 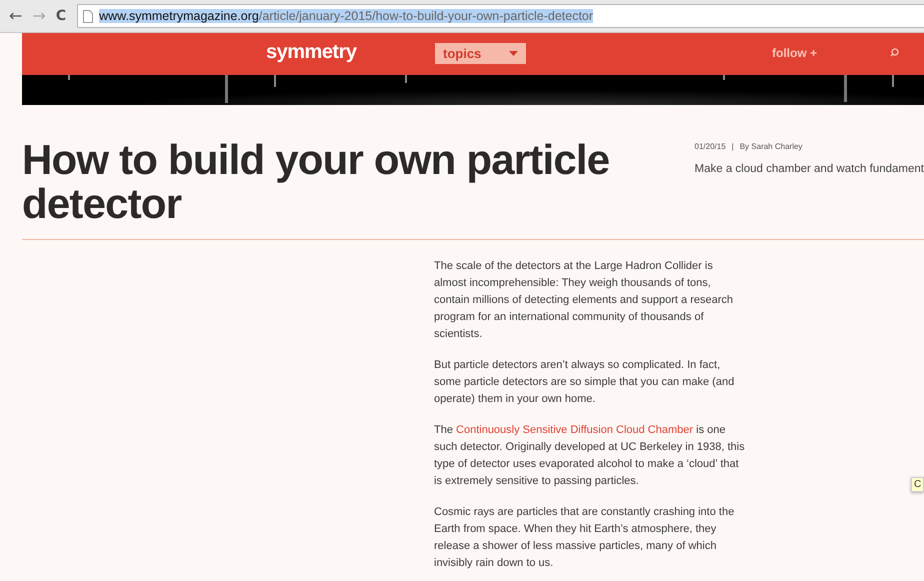 I want to click on article-link: Continuously Sensitive Diffusion Cloud Chamber, so click(x=575, y=430).